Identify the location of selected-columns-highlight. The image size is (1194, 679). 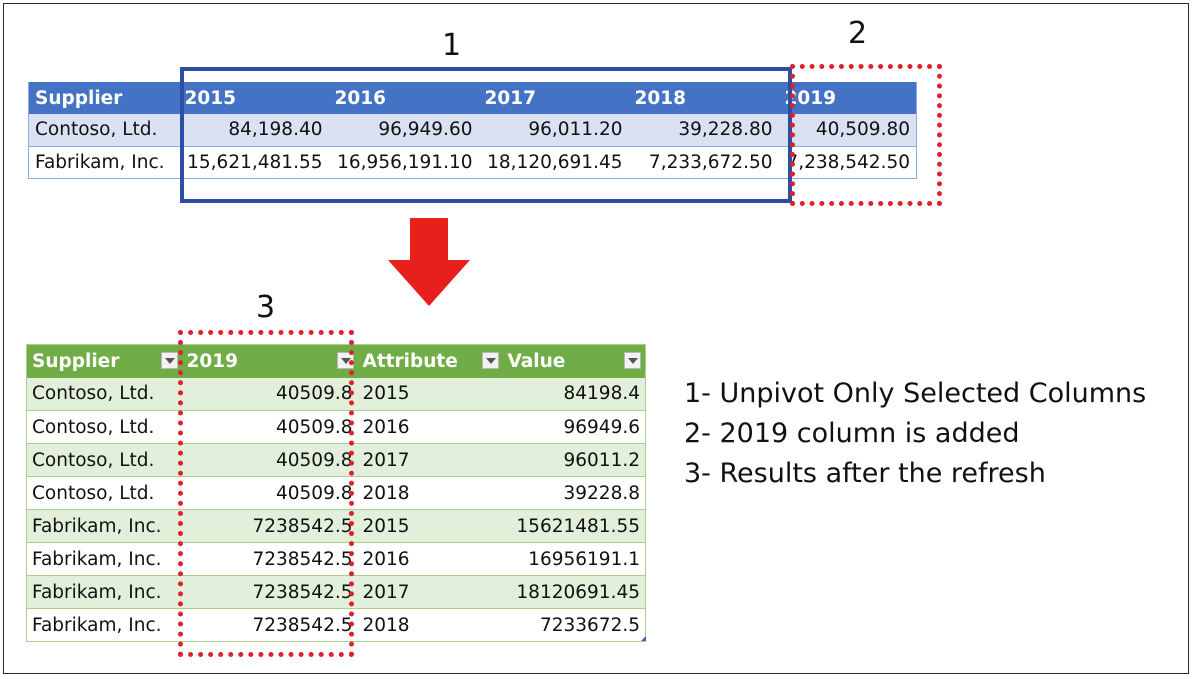
(486, 135).